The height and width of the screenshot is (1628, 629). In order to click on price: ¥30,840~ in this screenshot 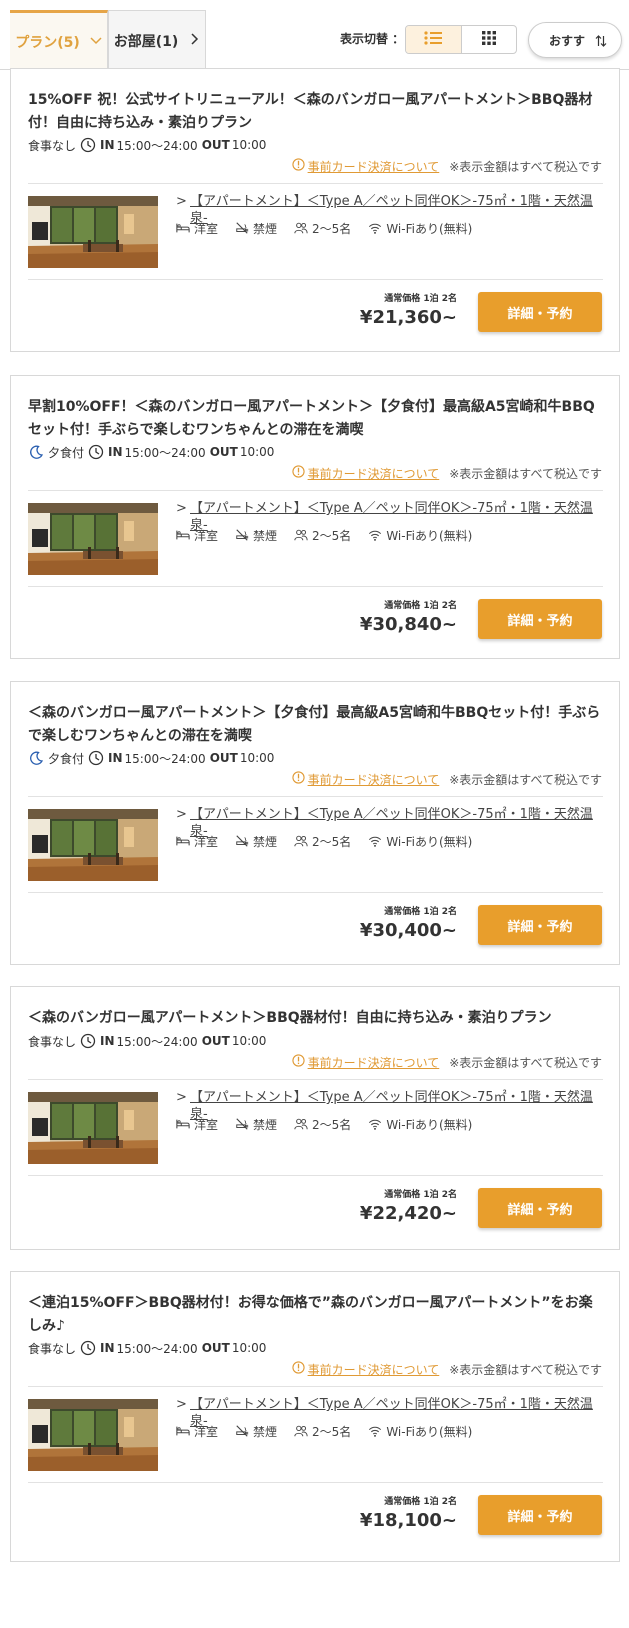, I will do `click(408, 624)`.